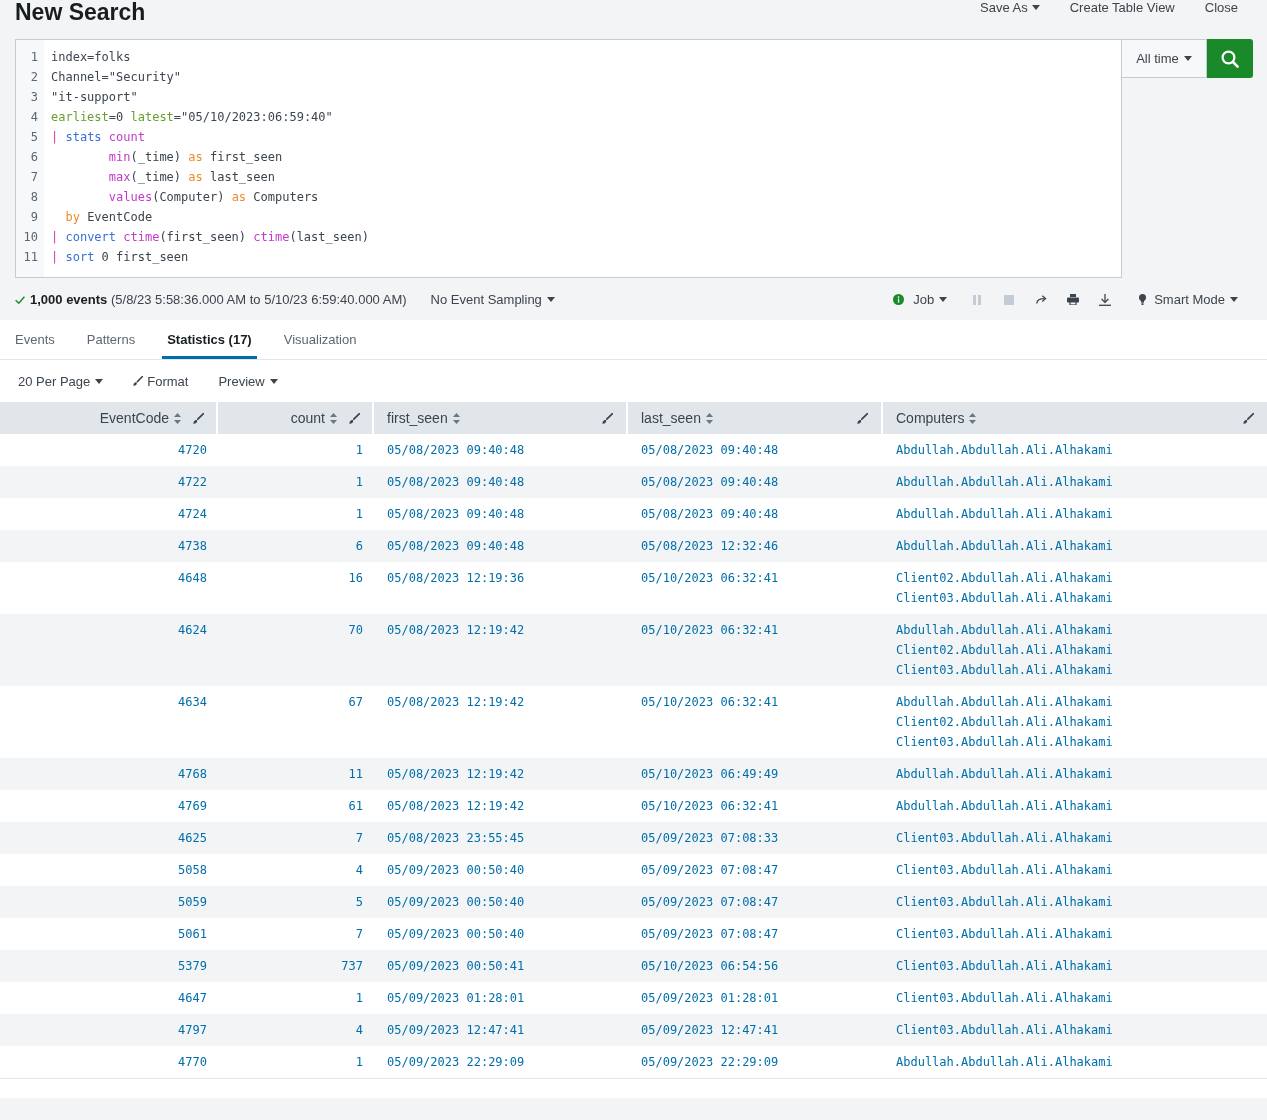 The image size is (1267, 1120). I want to click on table-cell: 1, so click(296, 482).